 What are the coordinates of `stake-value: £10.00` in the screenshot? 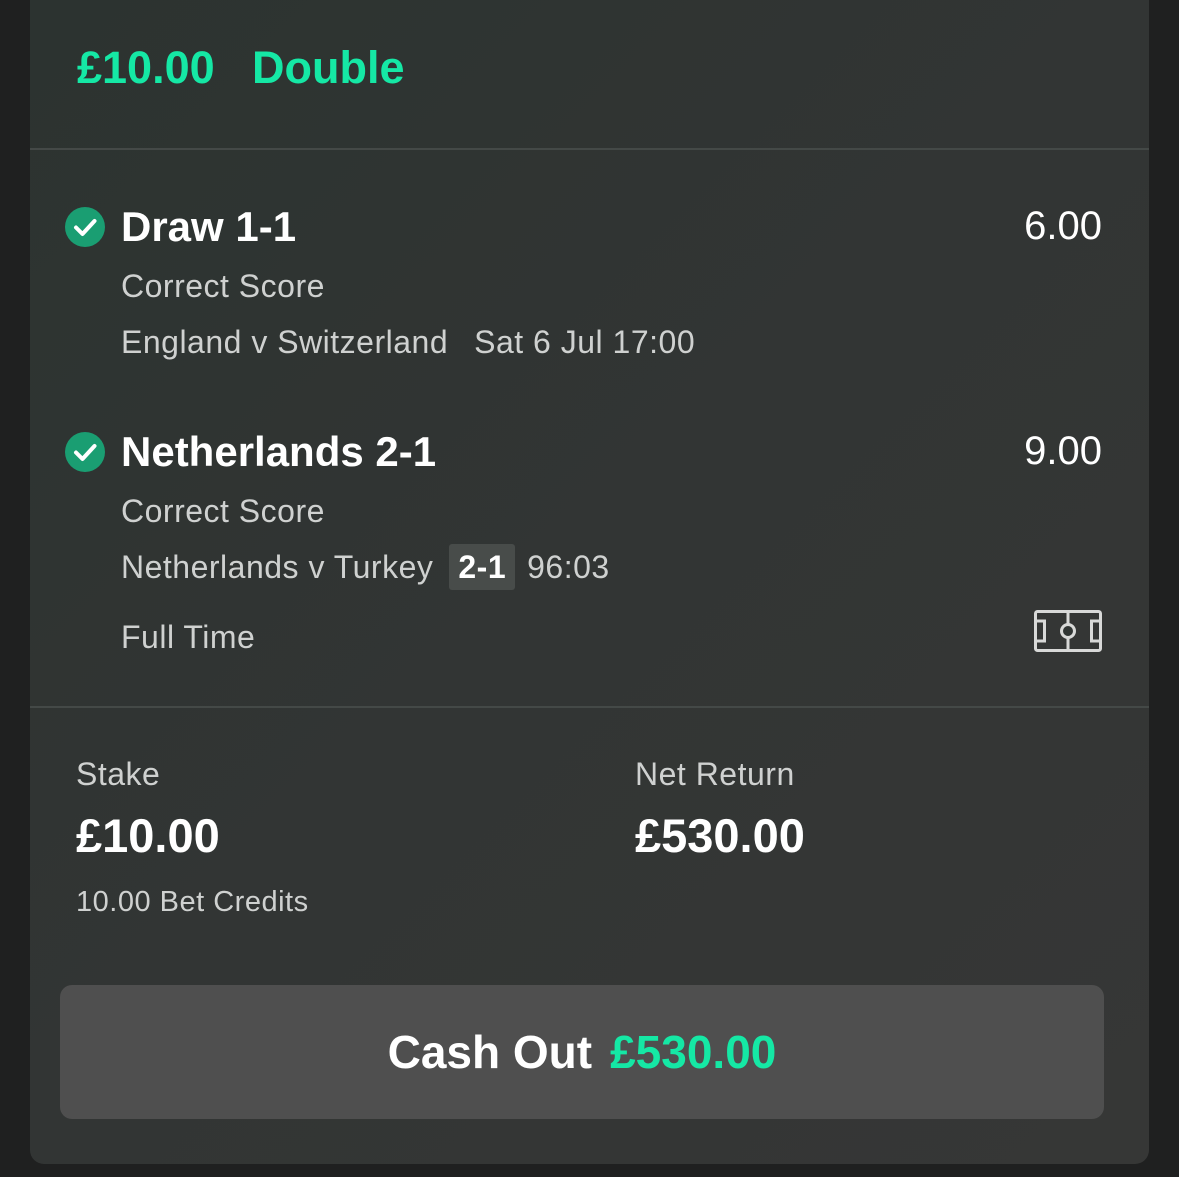 It's located at (148, 835).